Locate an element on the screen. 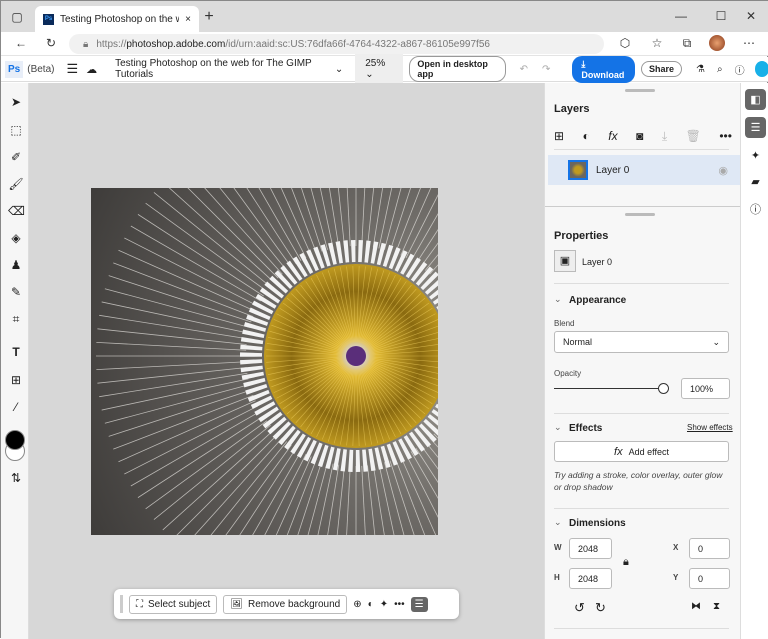 Image resolution: width=768 pixels, height=639 pixels. remove-background-button: 🖼︎Remove background is located at coordinates (285, 604).